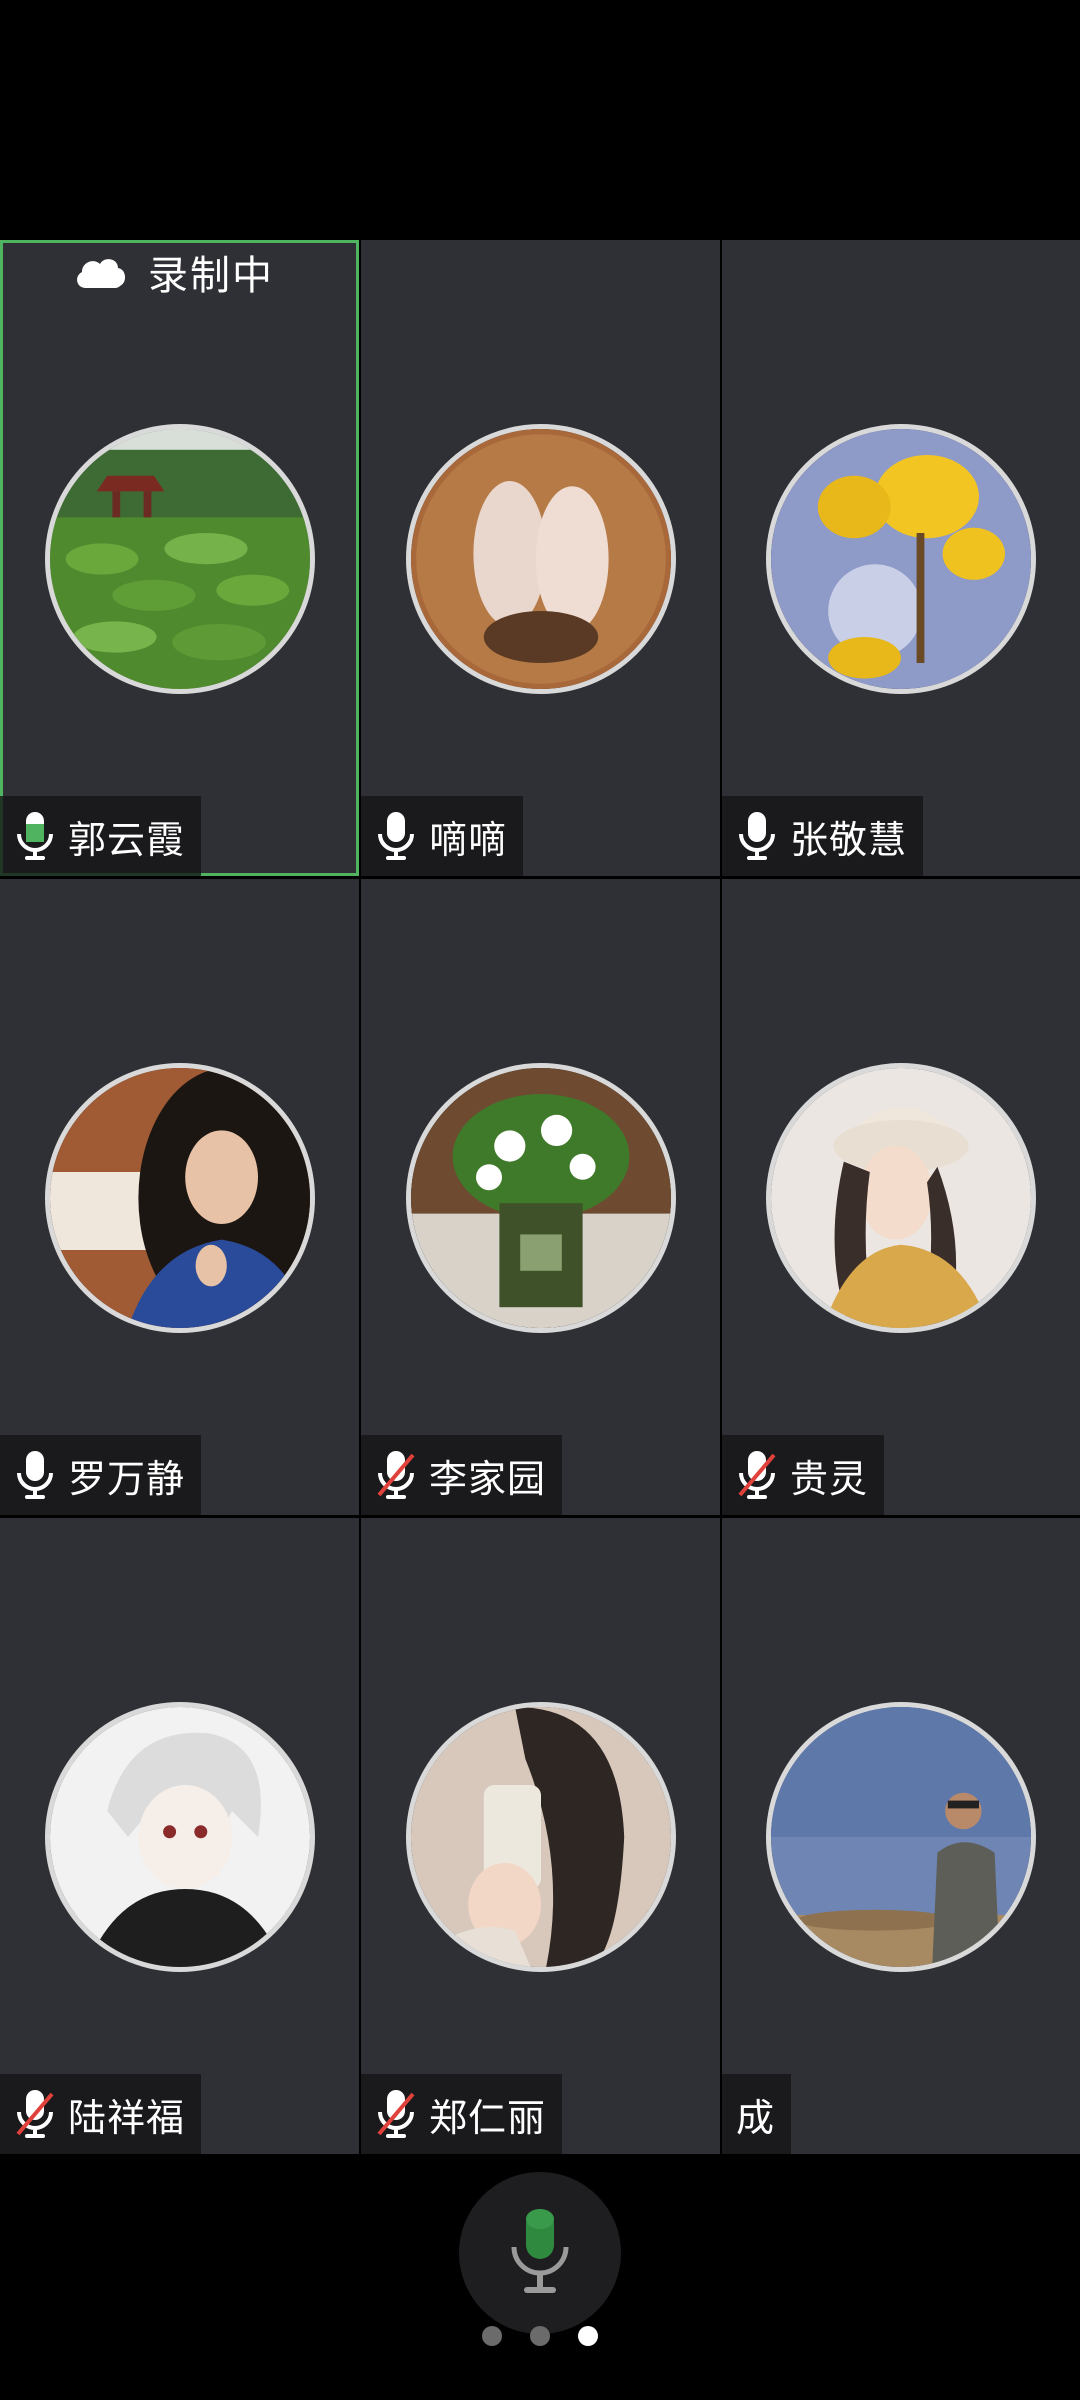 The width and height of the screenshot is (1080, 2400). I want to click on participant-name-tag: 郑仁丽, so click(462, 2114).